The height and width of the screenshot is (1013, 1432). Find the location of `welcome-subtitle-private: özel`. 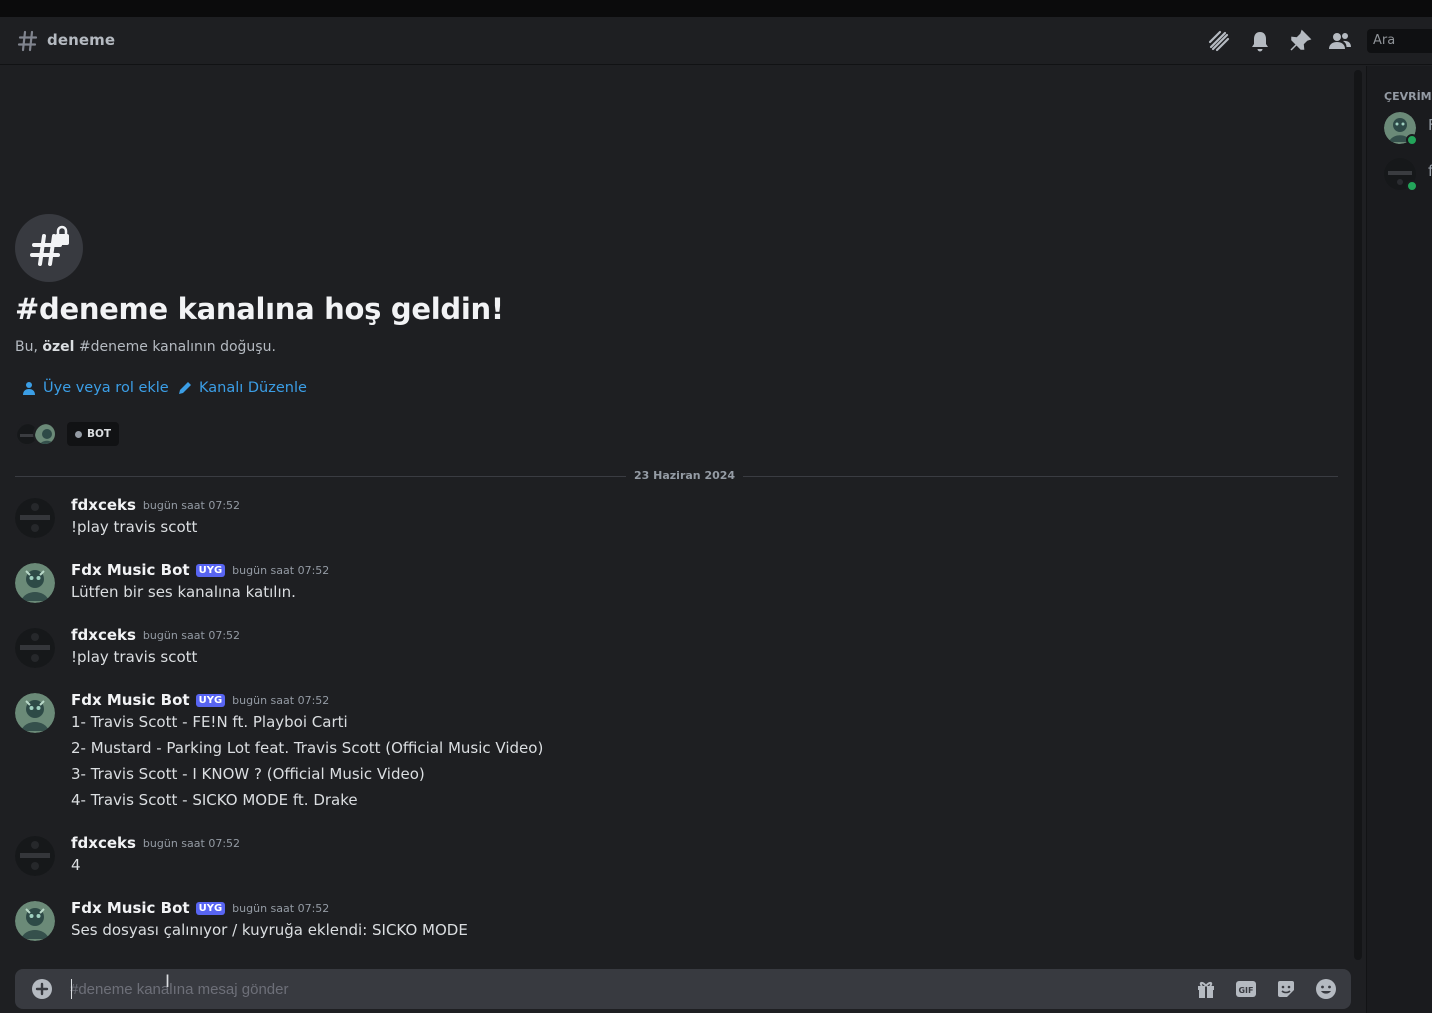

welcome-subtitle-private: özel is located at coordinates (58, 347).